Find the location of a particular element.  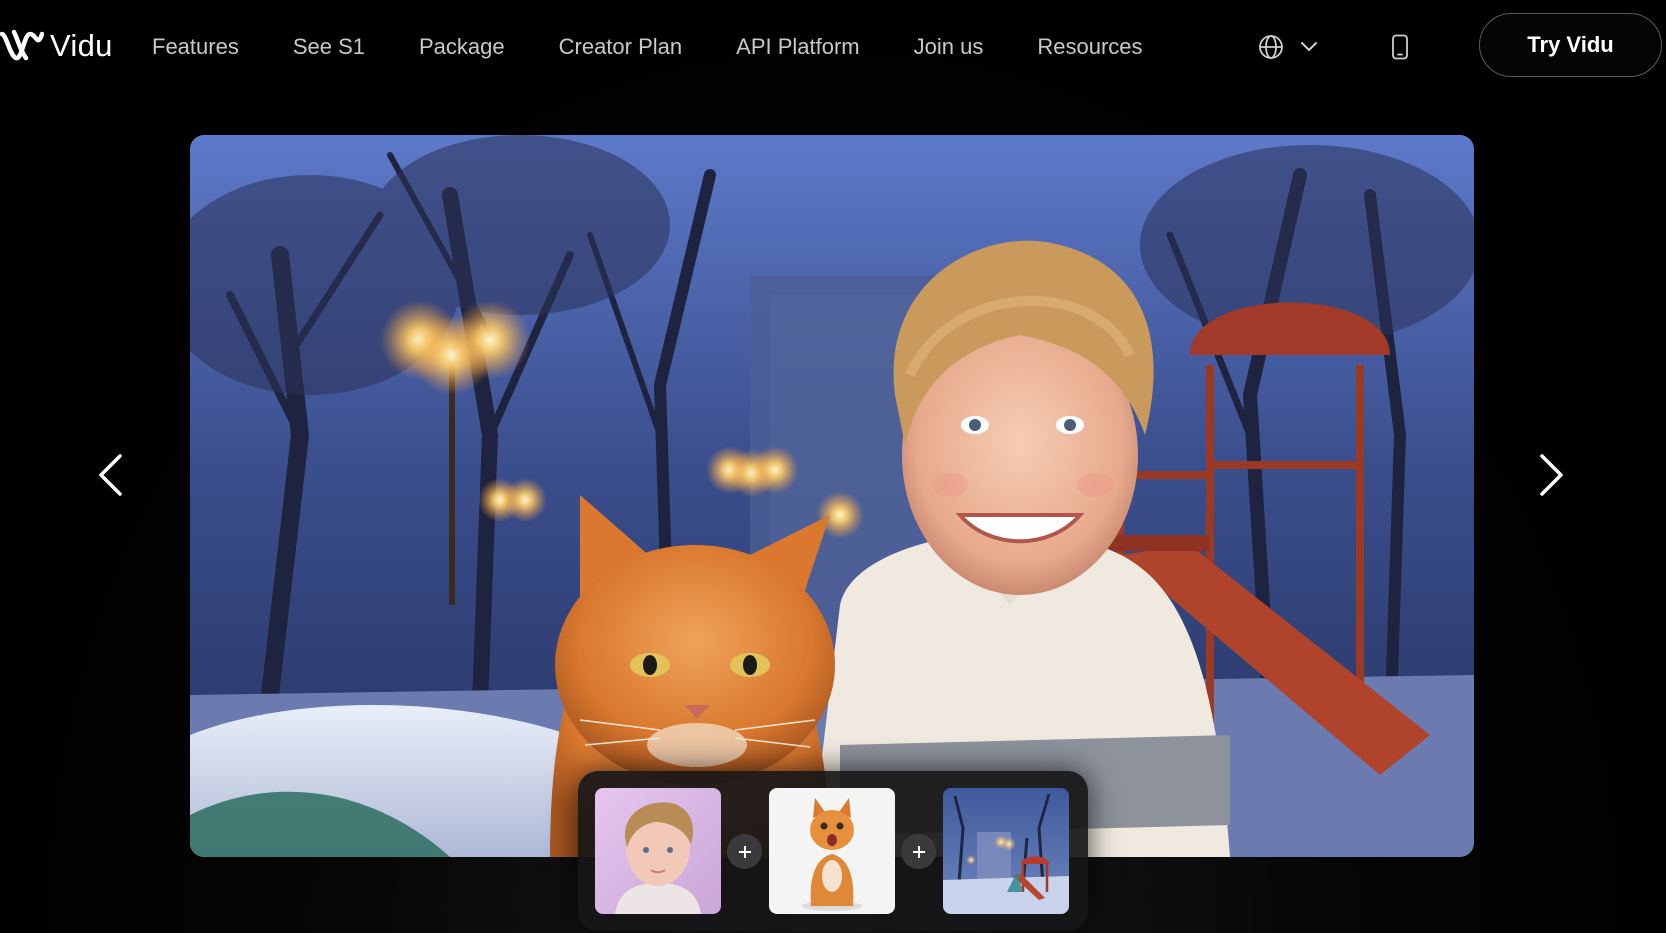

globe-icon is located at coordinates (1271, 47).